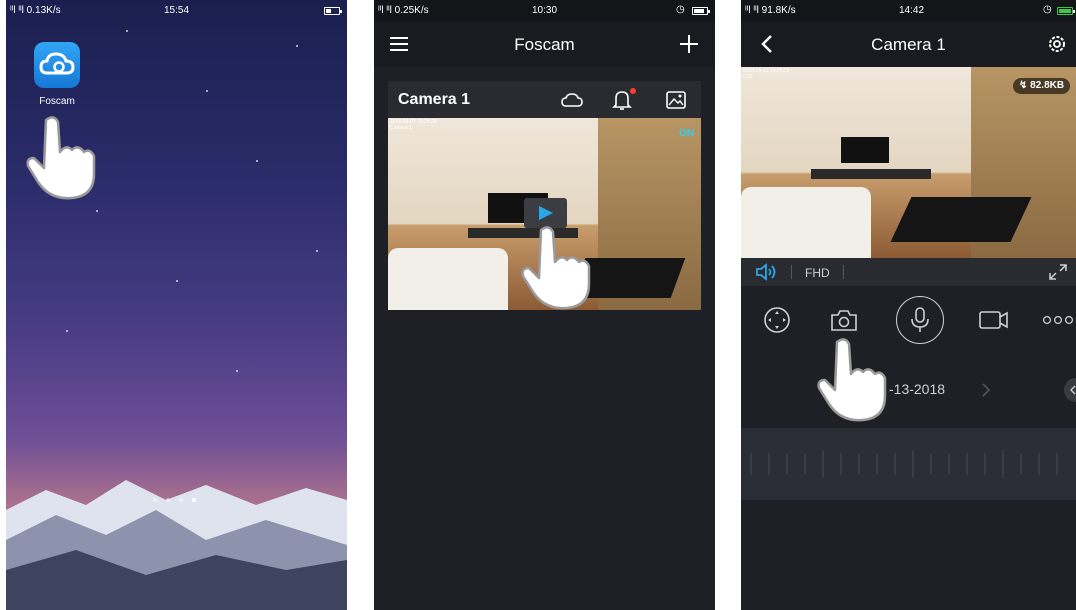  I want to click on record-button, so click(994, 320).